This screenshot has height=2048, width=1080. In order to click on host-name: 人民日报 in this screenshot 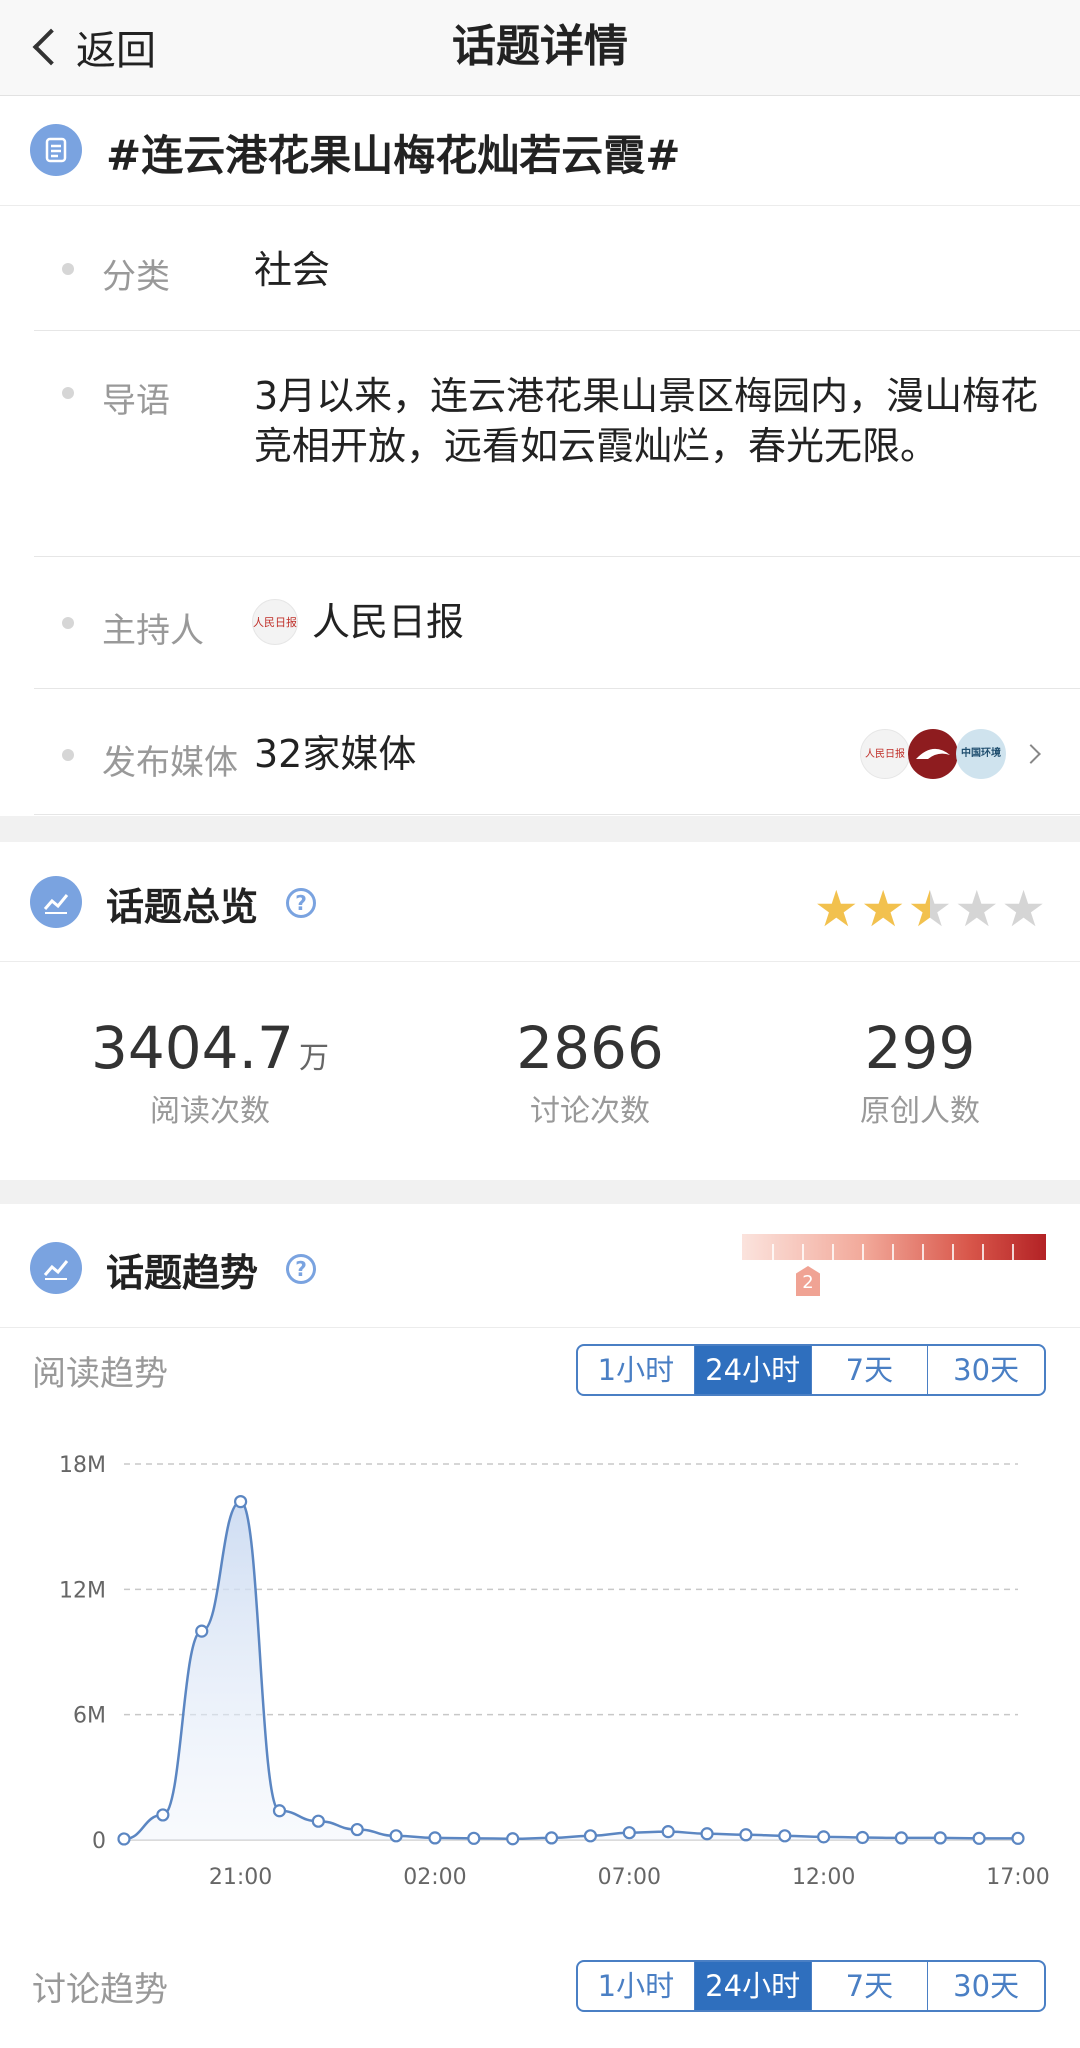, I will do `click(388, 622)`.